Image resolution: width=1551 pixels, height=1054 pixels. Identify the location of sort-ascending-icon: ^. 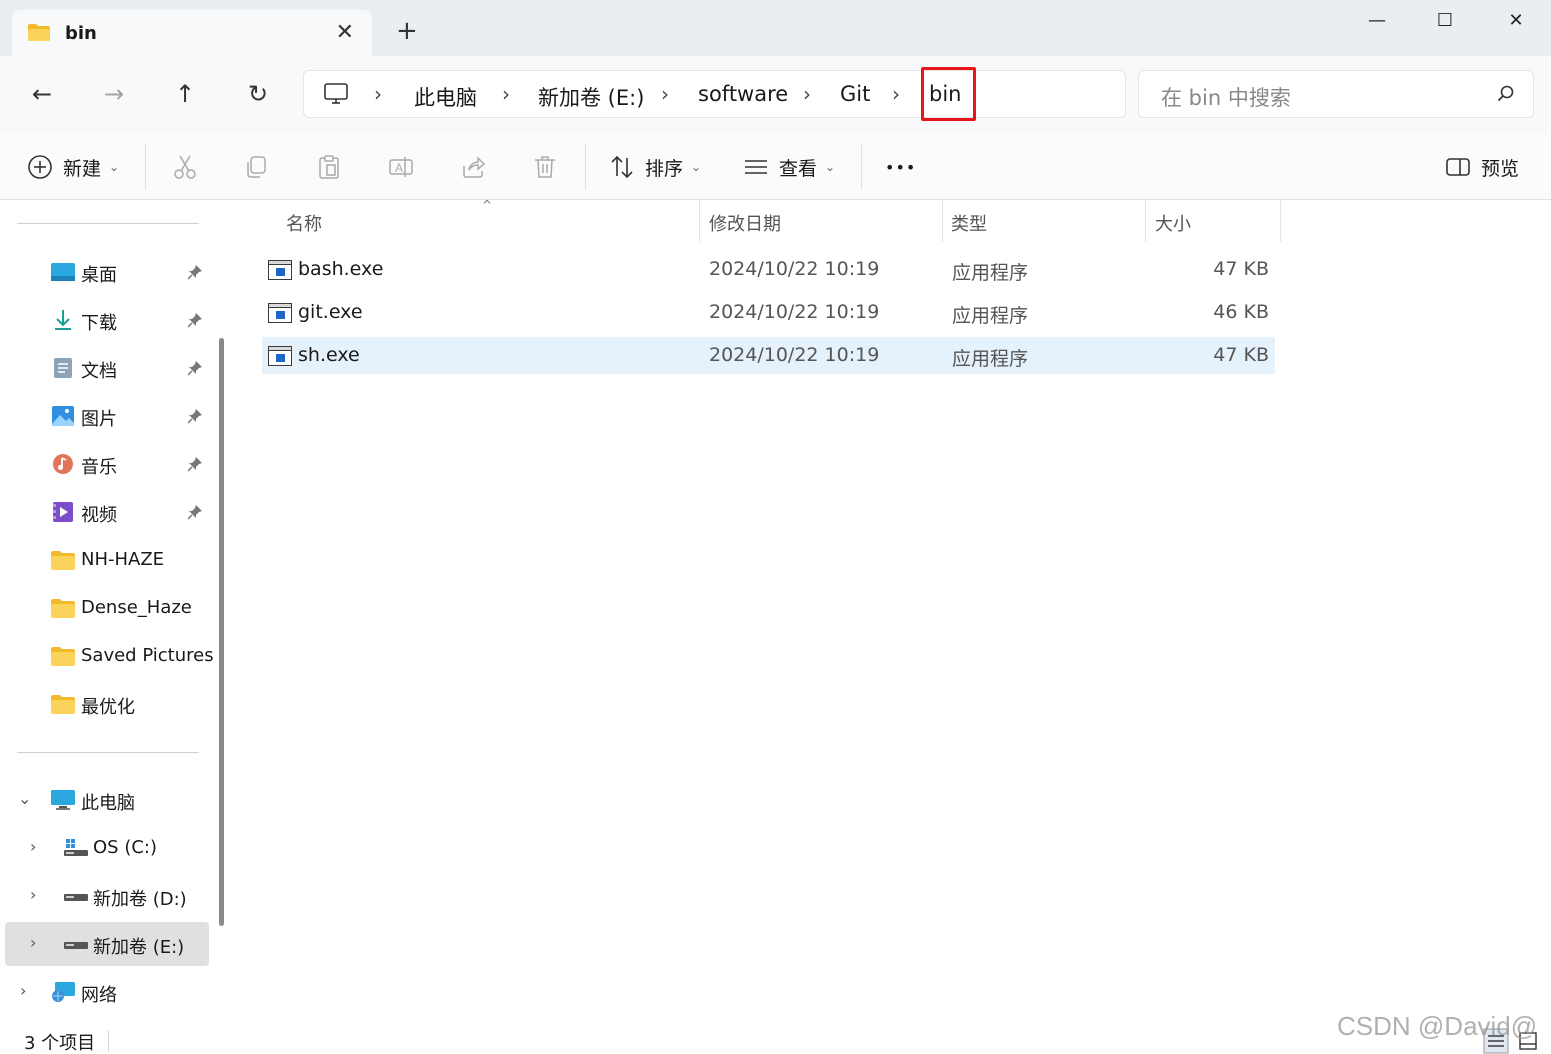
(487, 205).